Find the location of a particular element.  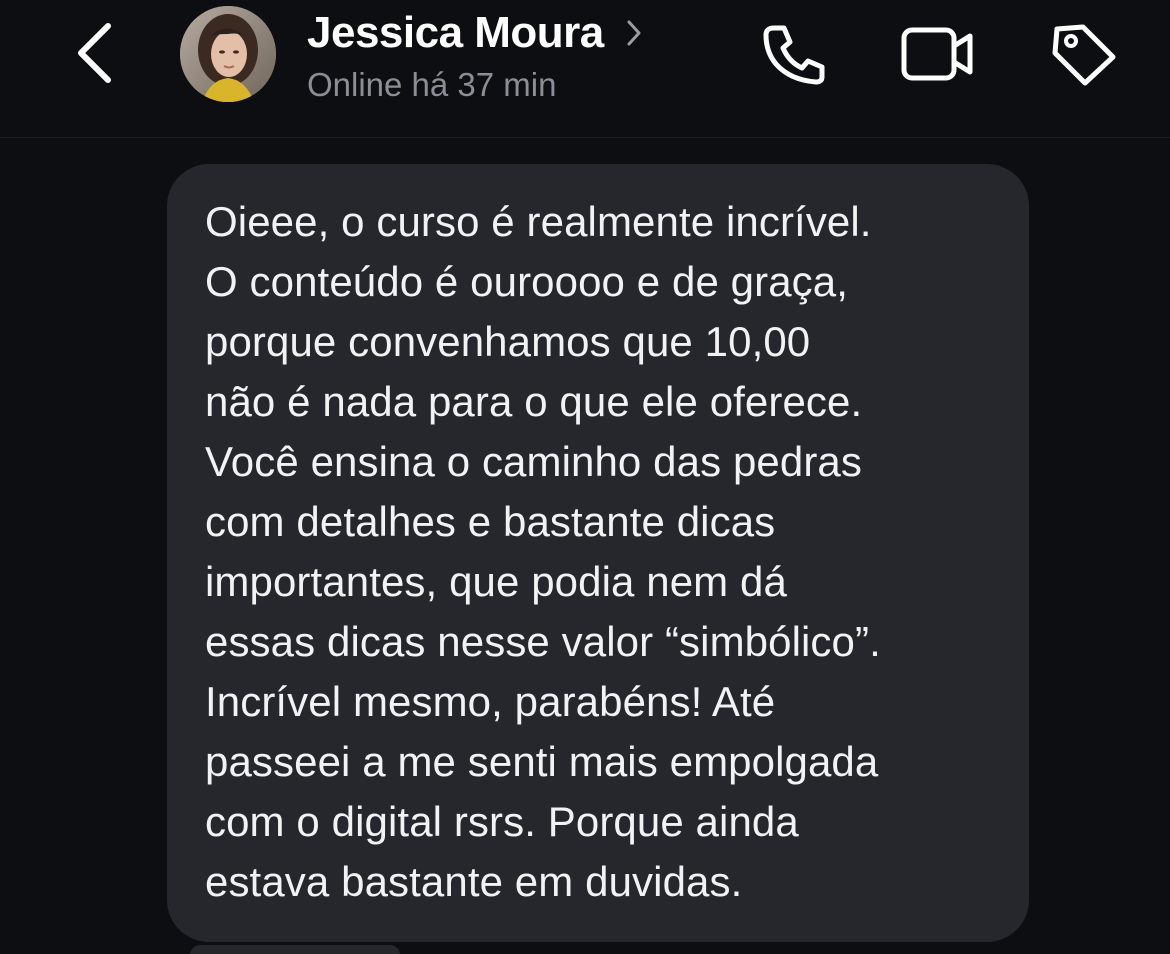

avatar is located at coordinates (228, 54).